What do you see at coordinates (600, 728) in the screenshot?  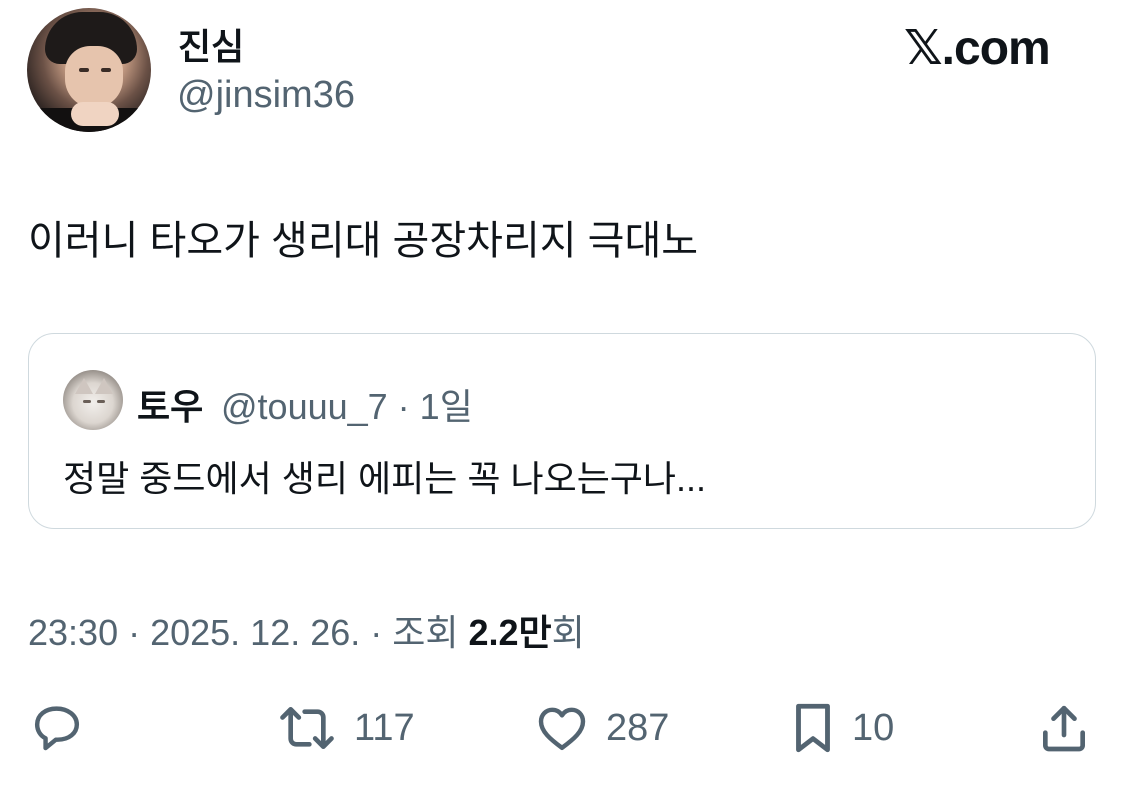 I see `like-button: 287` at bounding box center [600, 728].